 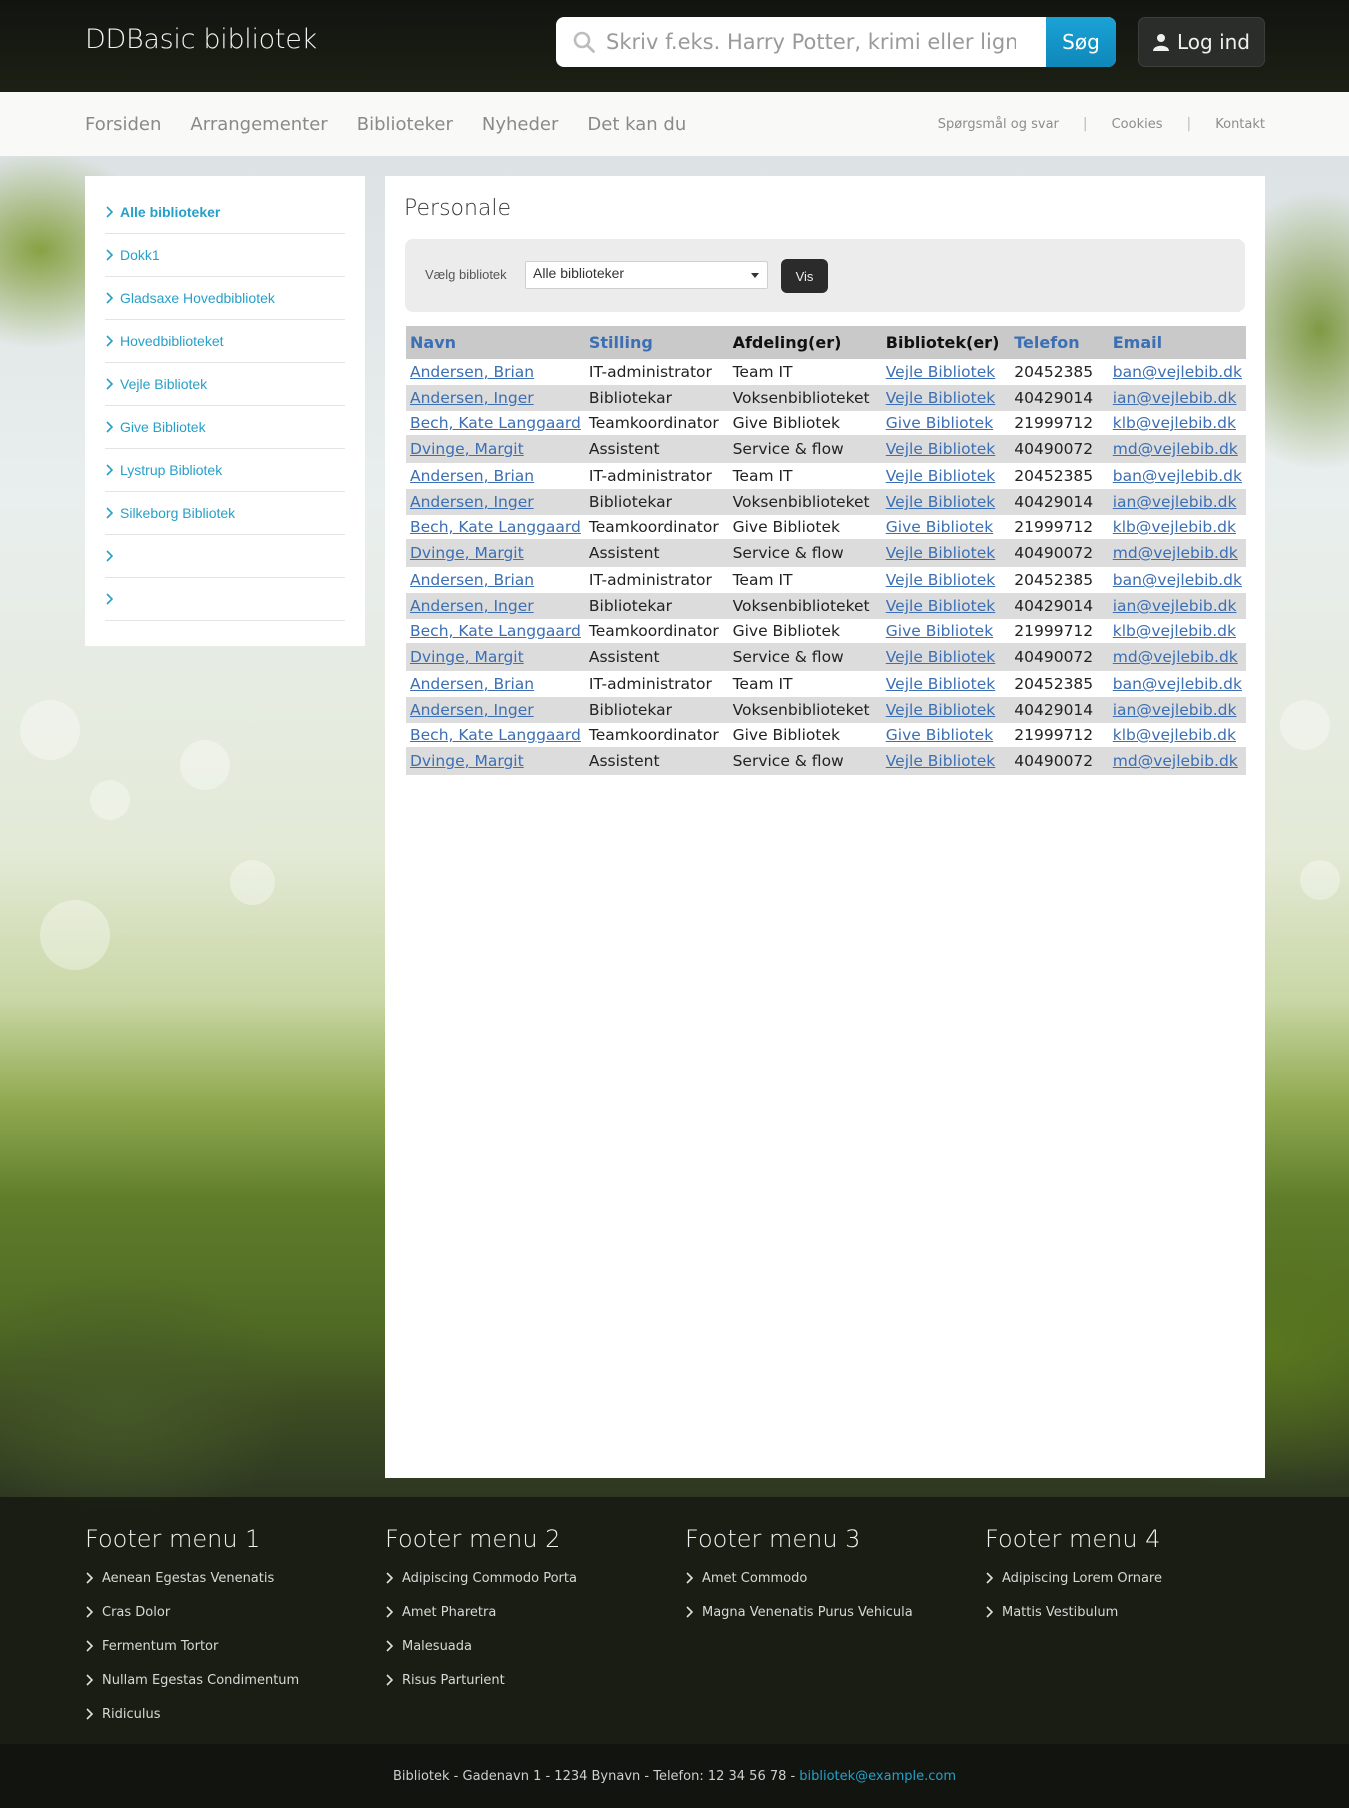 I want to click on cell-position: Bibliotekar, so click(x=656, y=502).